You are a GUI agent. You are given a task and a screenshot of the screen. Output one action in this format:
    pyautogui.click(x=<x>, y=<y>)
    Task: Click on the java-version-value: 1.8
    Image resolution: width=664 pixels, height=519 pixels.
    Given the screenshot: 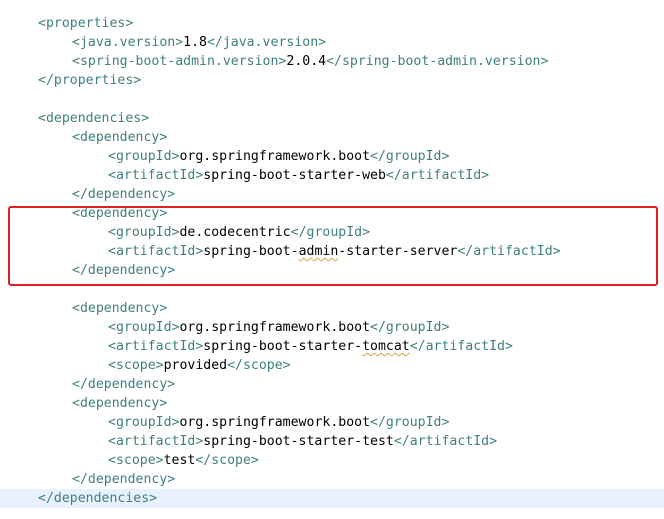 What is the action you would take?
    pyautogui.click(x=195, y=42)
    